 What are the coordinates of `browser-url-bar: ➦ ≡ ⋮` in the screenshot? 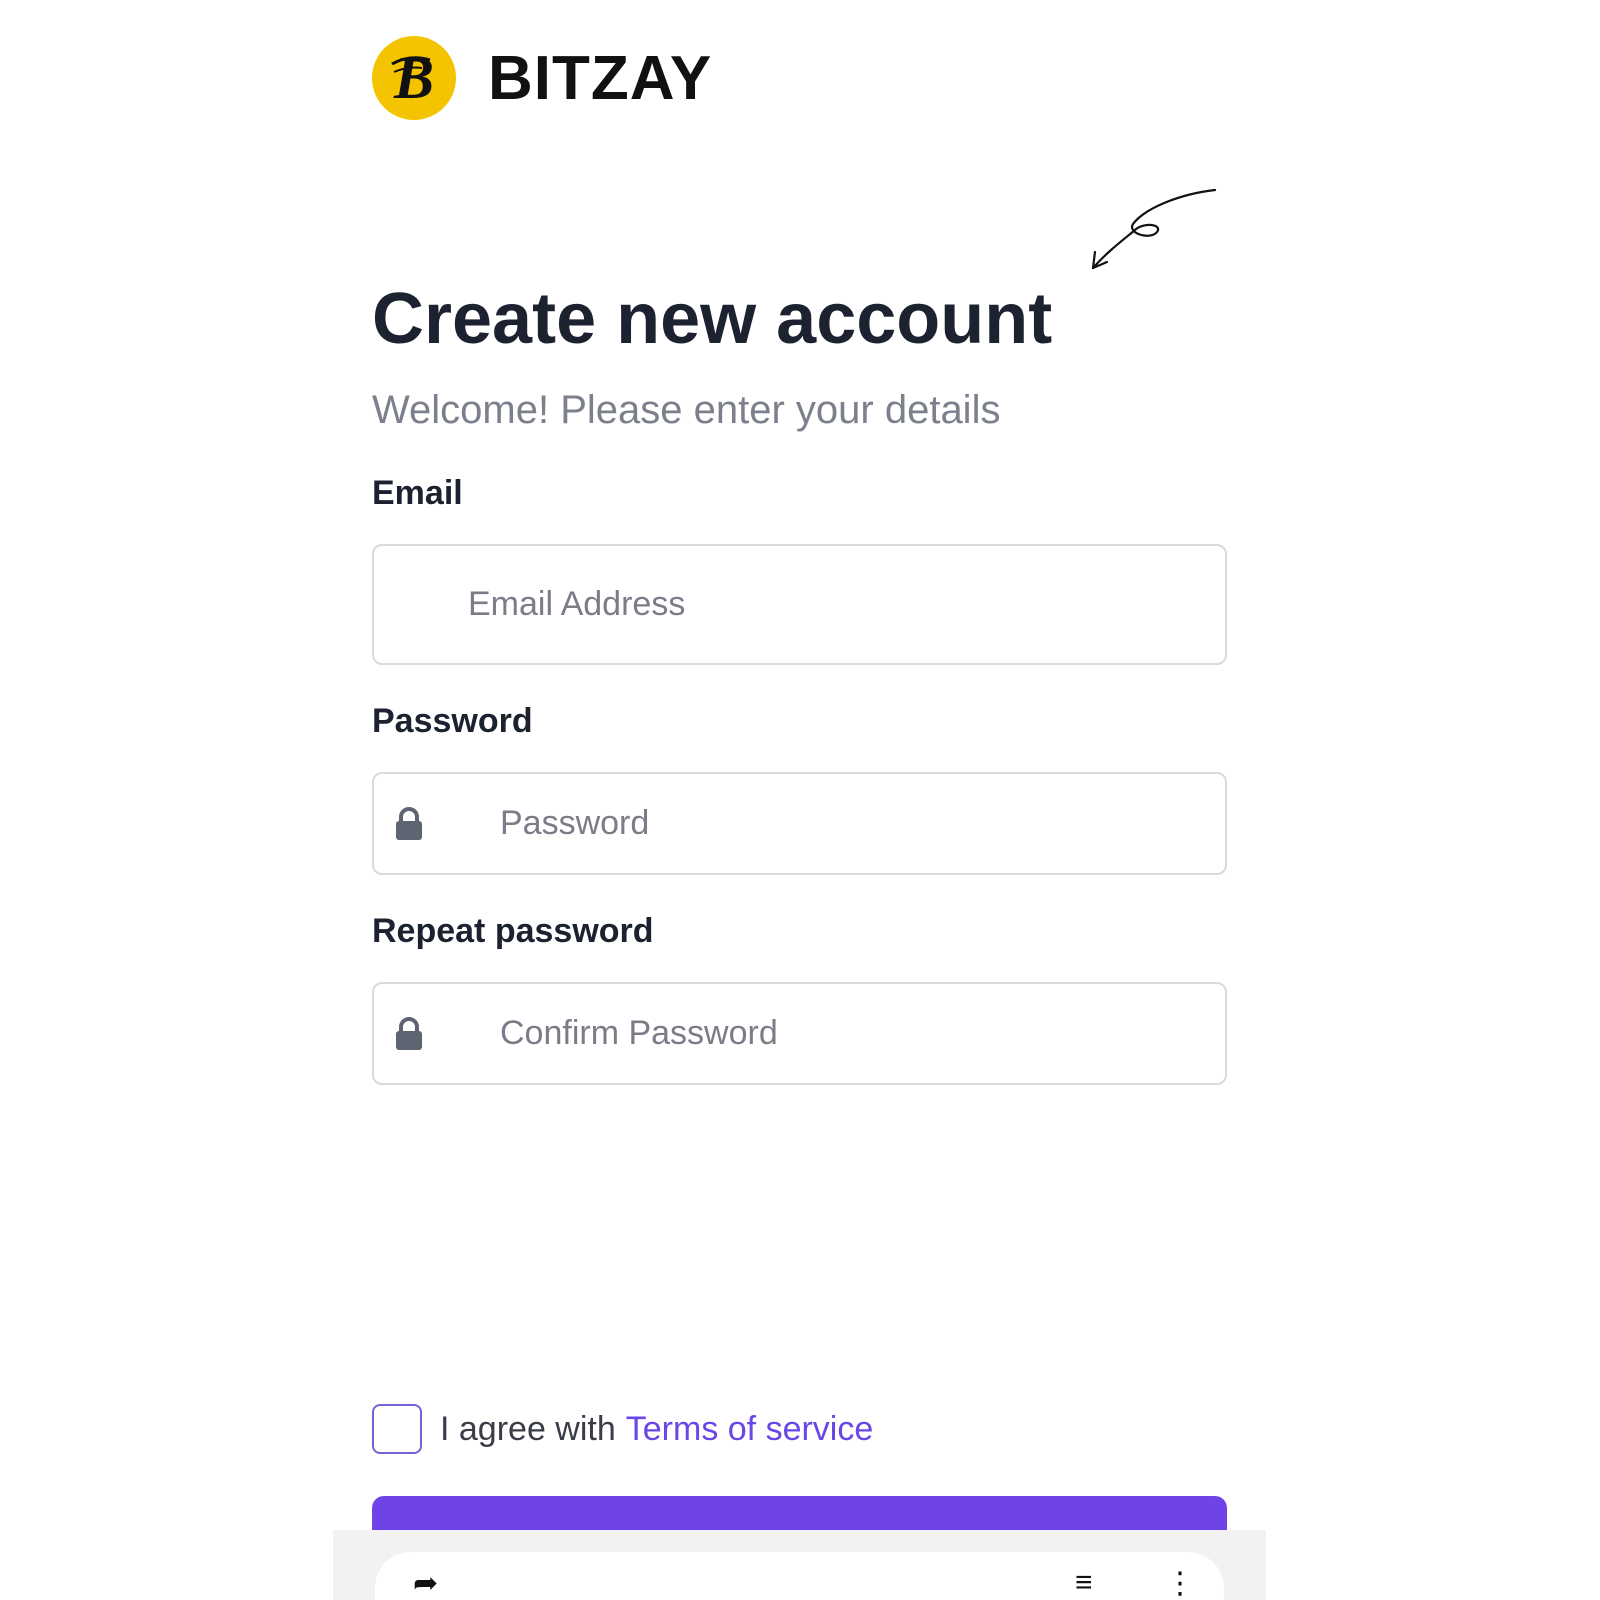 It's located at (799, 1576).